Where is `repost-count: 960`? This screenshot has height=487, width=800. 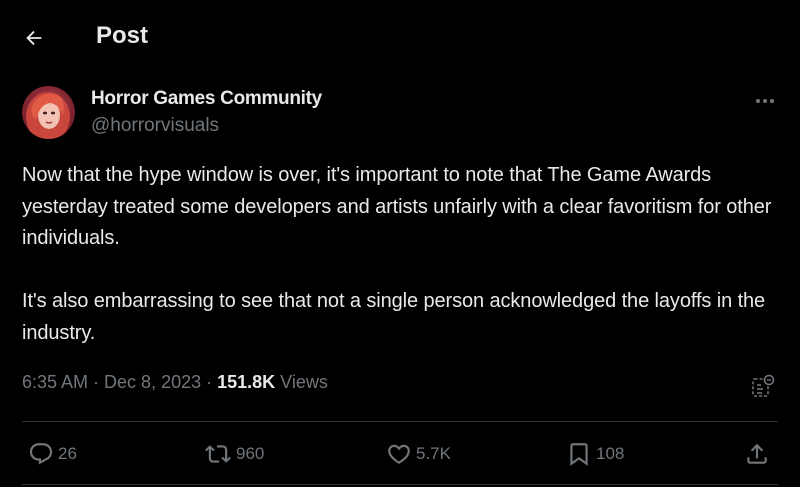 repost-count: 960 is located at coordinates (250, 453).